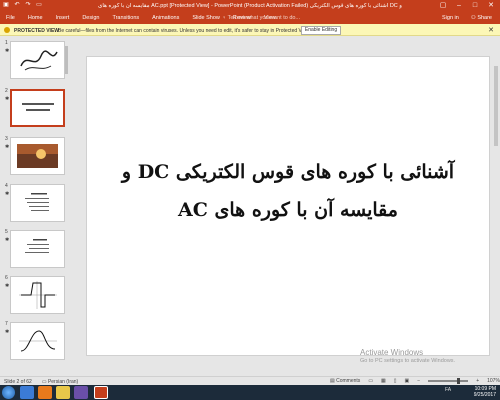 This screenshot has width=500, height=400. Describe the element at coordinates (348, 381) in the screenshot. I see `comments-label: Comments` at that location.